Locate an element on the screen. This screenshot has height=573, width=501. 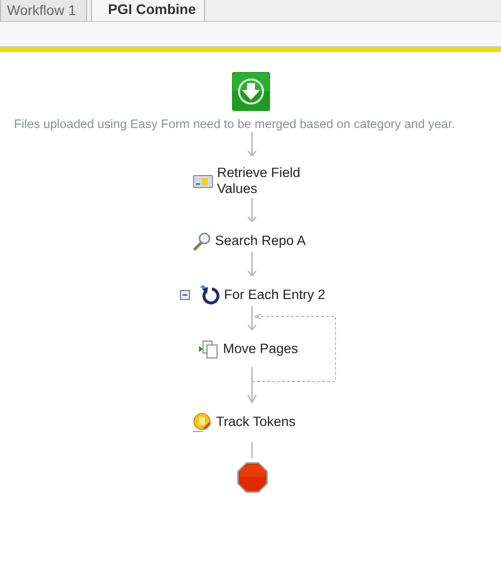
workflow-description: Files uploaded using Easy Form need to be merged based on category and year. is located at coordinates (234, 124).